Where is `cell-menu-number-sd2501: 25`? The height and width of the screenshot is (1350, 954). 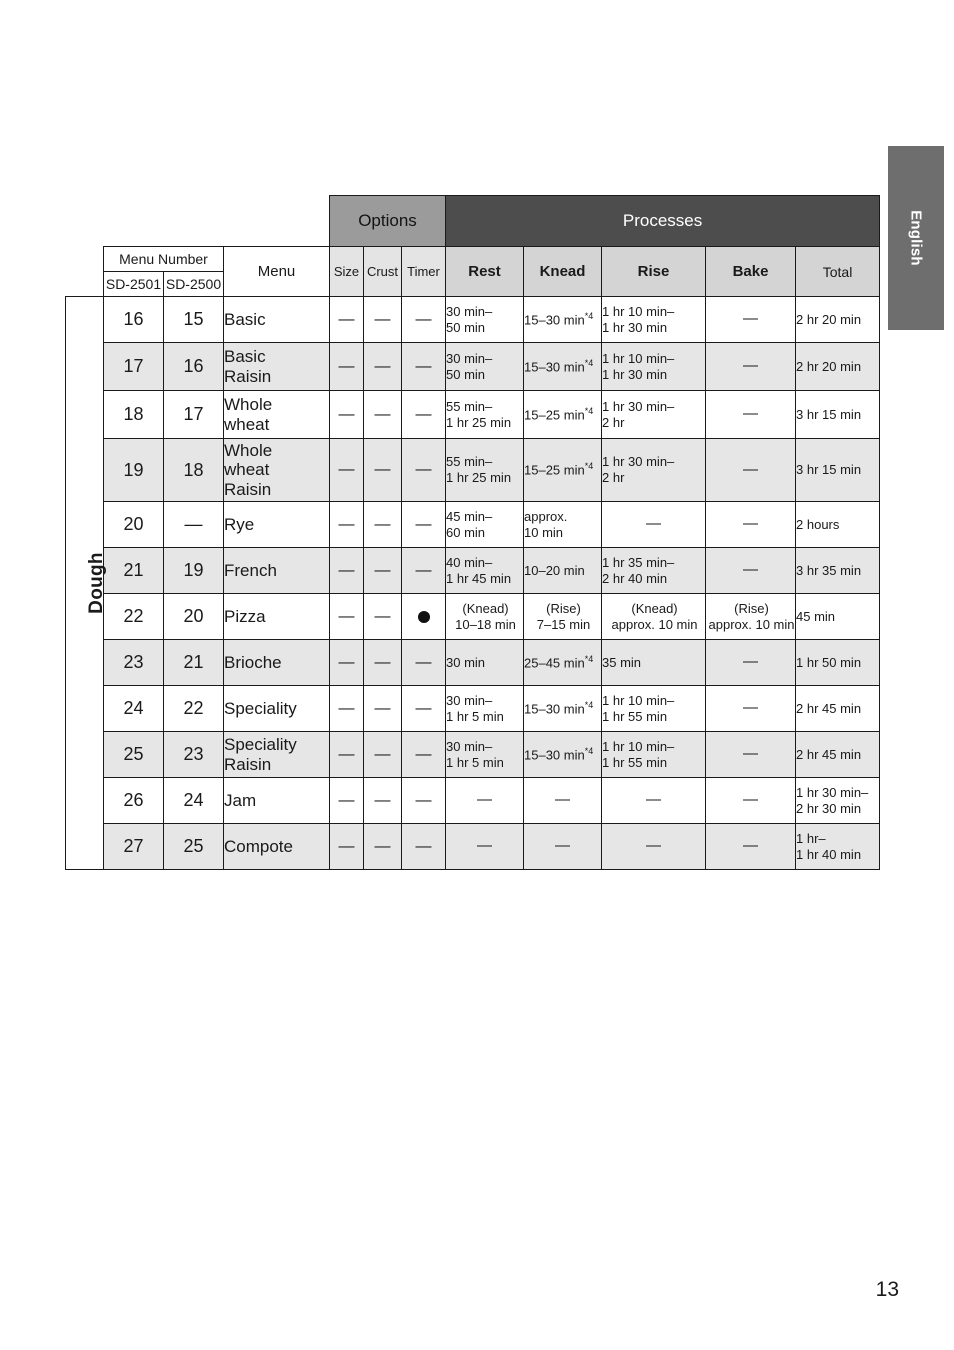 cell-menu-number-sd2501: 25 is located at coordinates (133, 754).